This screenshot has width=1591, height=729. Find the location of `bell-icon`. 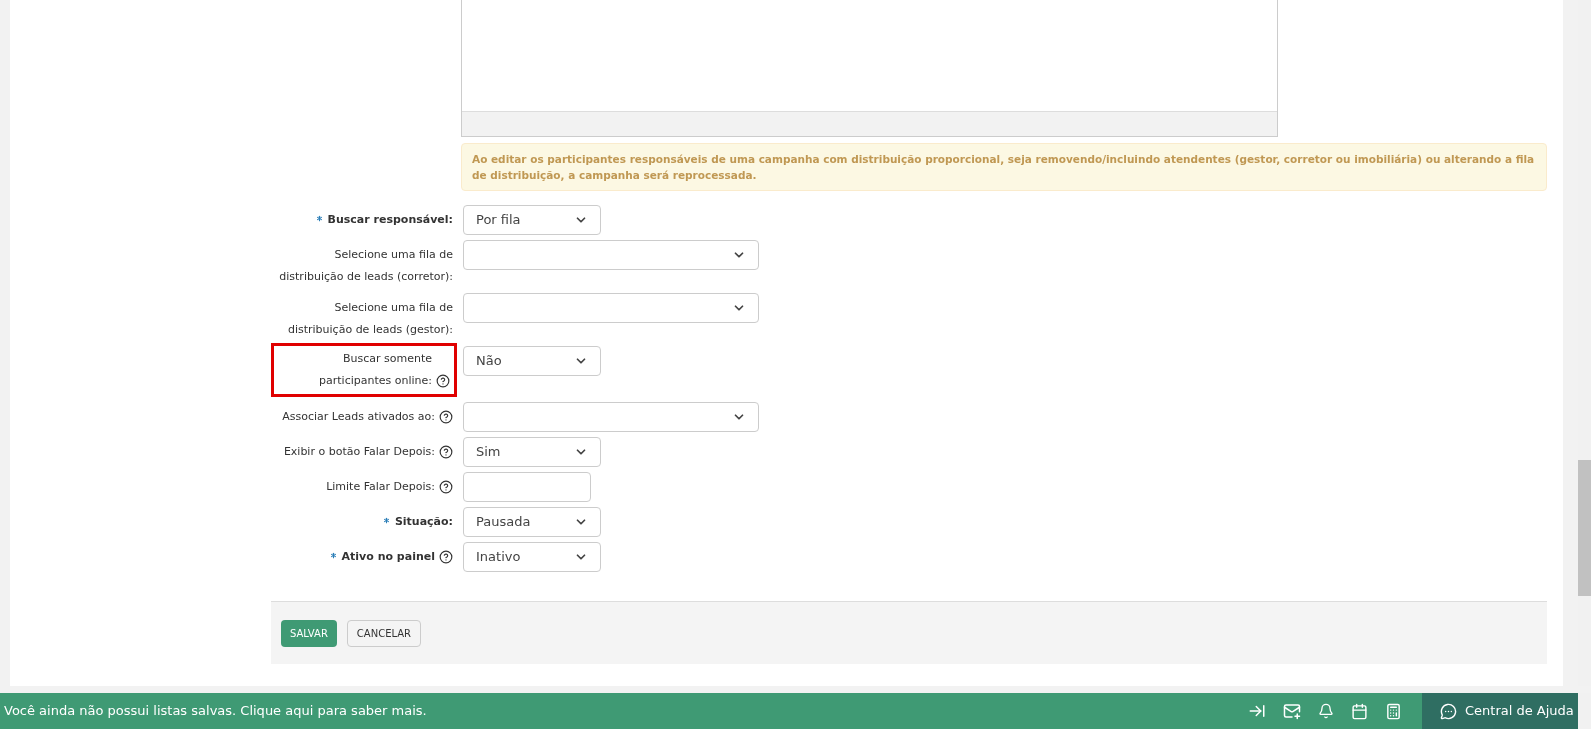

bell-icon is located at coordinates (1326, 711).